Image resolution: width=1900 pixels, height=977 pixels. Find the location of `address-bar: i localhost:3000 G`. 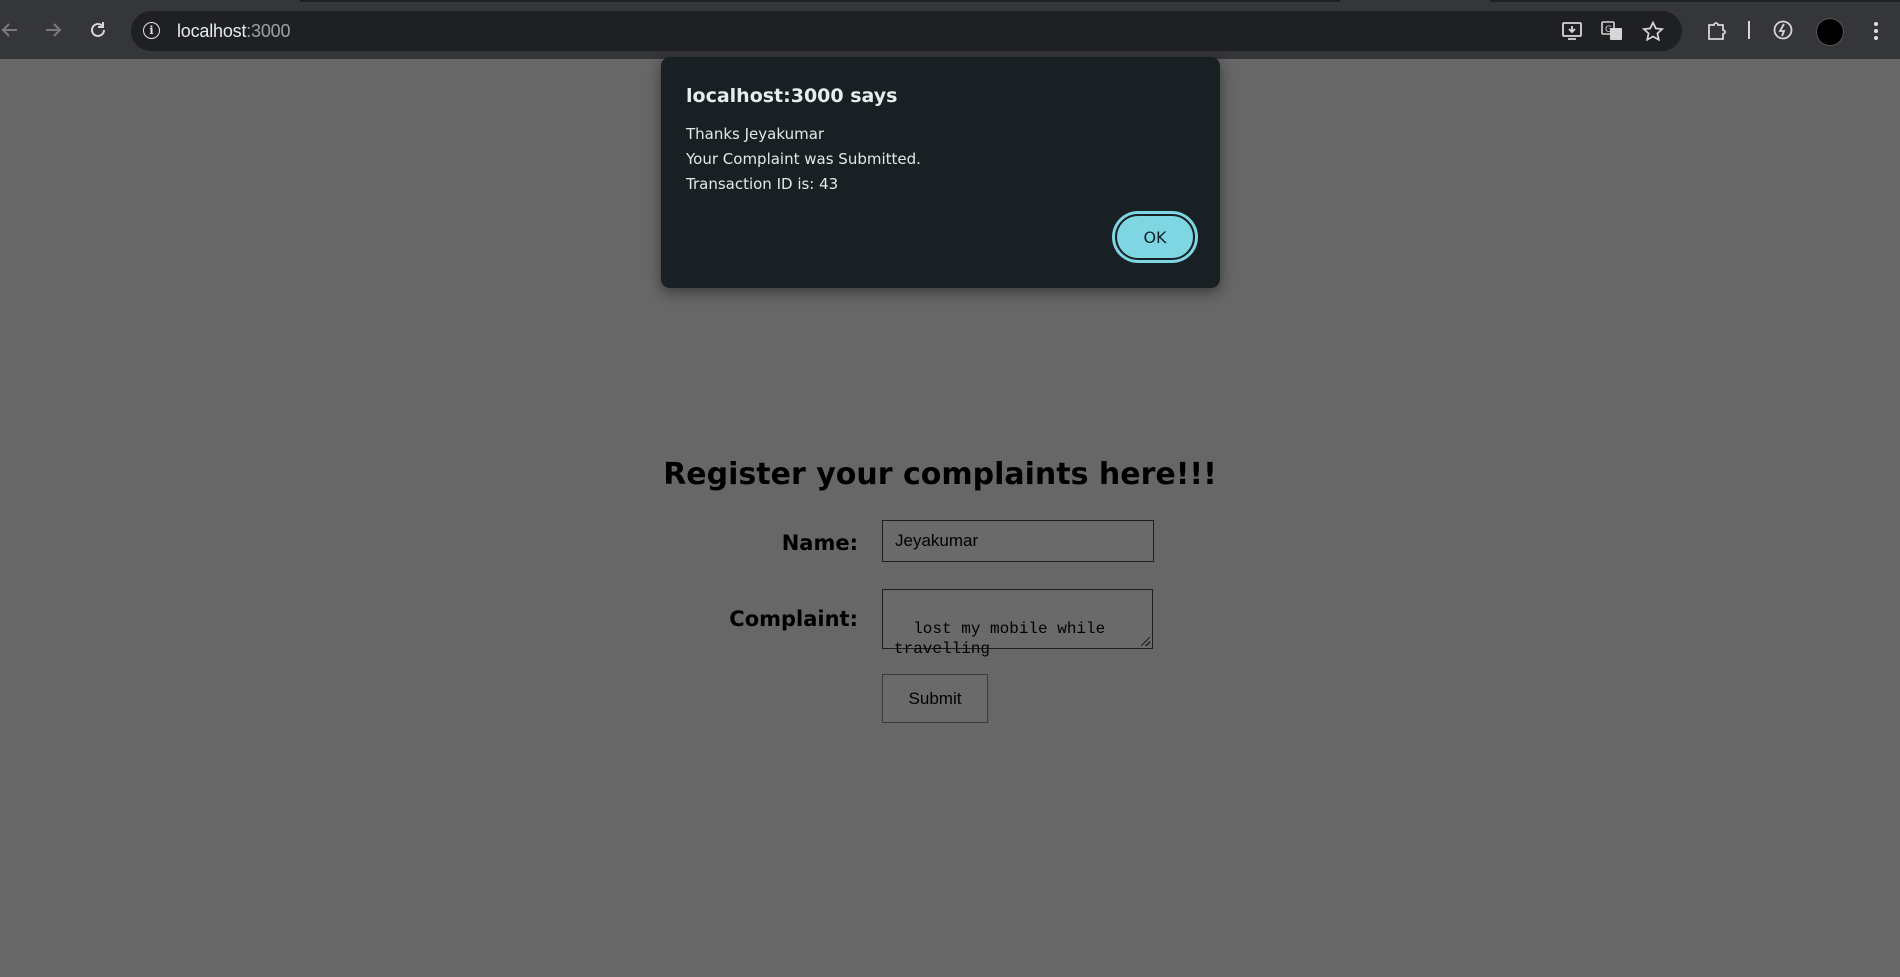

address-bar: i localhost:3000 G is located at coordinates (906, 31).